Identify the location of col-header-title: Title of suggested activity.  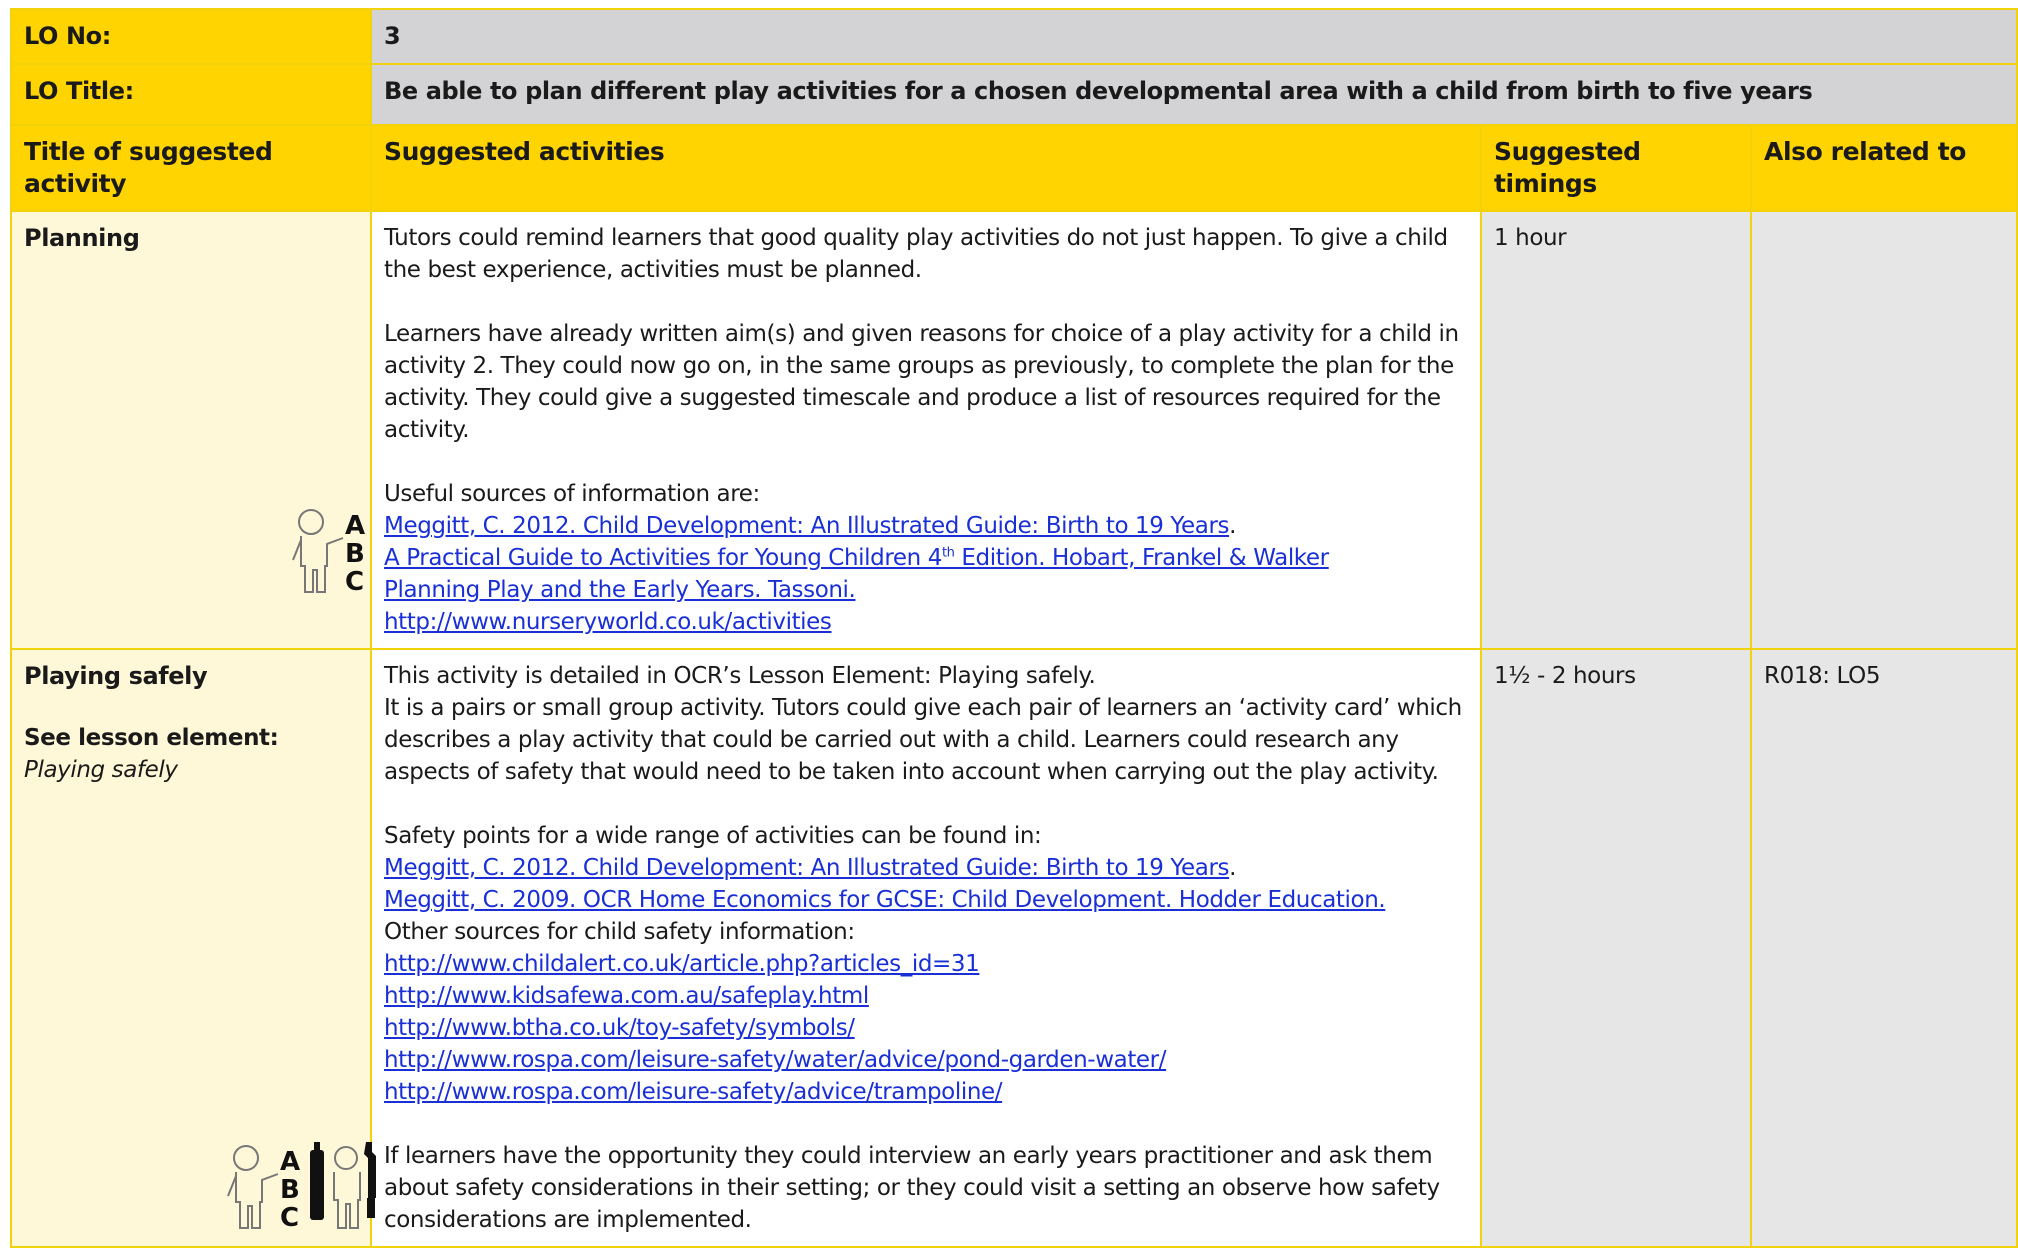
(191, 168).